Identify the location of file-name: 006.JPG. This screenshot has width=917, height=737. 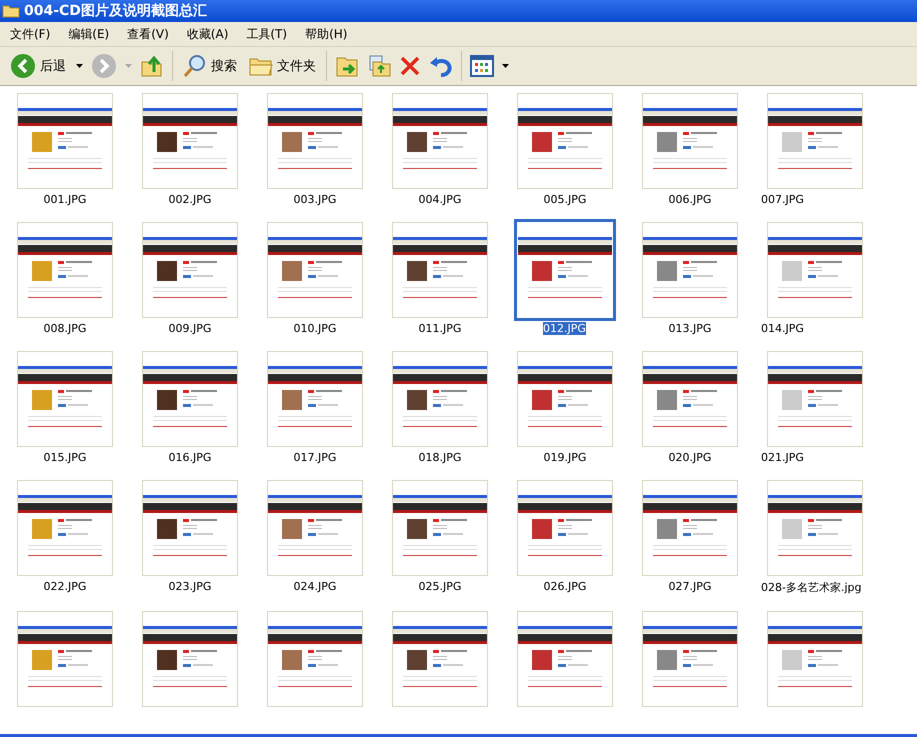
(690, 199).